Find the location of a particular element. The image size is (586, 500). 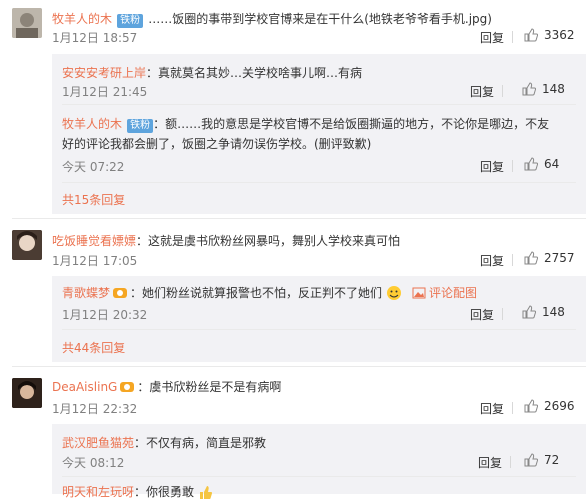

reply-time: 今天 07:22 is located at coordinates (93, 167).